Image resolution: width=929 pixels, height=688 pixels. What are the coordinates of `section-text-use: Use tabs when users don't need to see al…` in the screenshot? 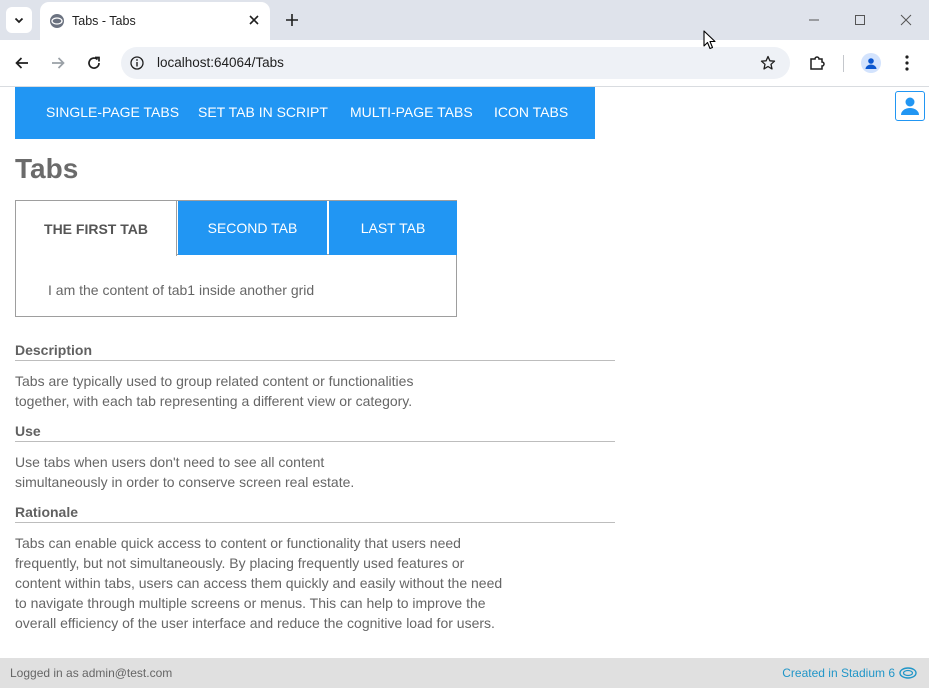 It's located at (265, 472).